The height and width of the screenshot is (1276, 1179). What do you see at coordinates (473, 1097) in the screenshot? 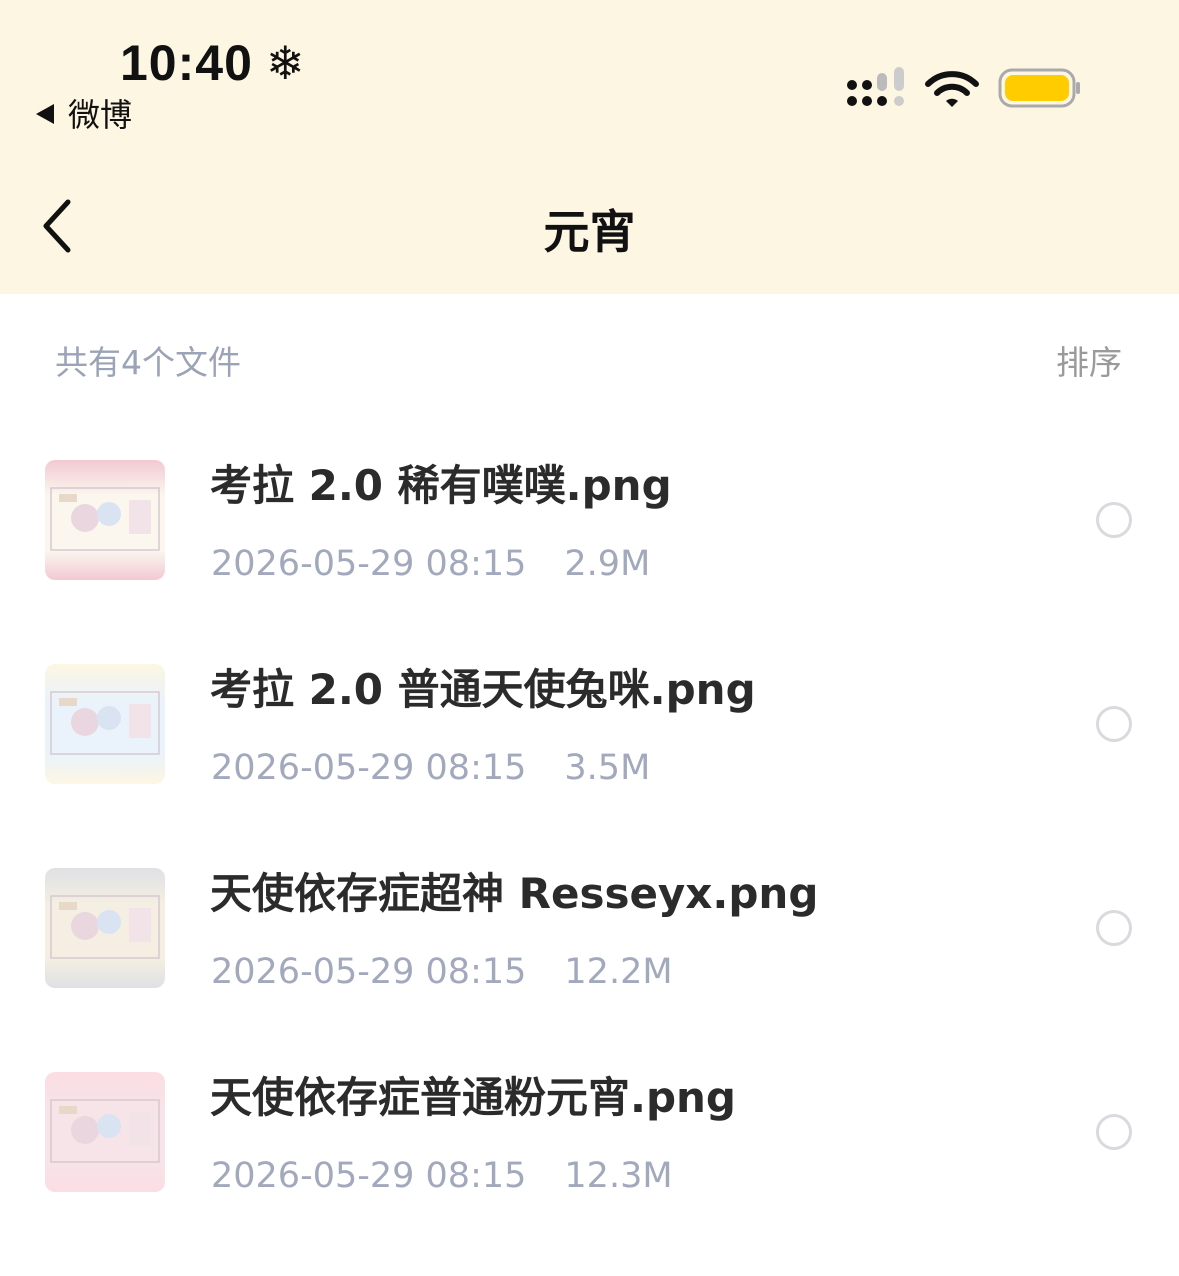
I see `file-name: 天使依存症普通粉元宵.png` at bounding box center [473, 1097].